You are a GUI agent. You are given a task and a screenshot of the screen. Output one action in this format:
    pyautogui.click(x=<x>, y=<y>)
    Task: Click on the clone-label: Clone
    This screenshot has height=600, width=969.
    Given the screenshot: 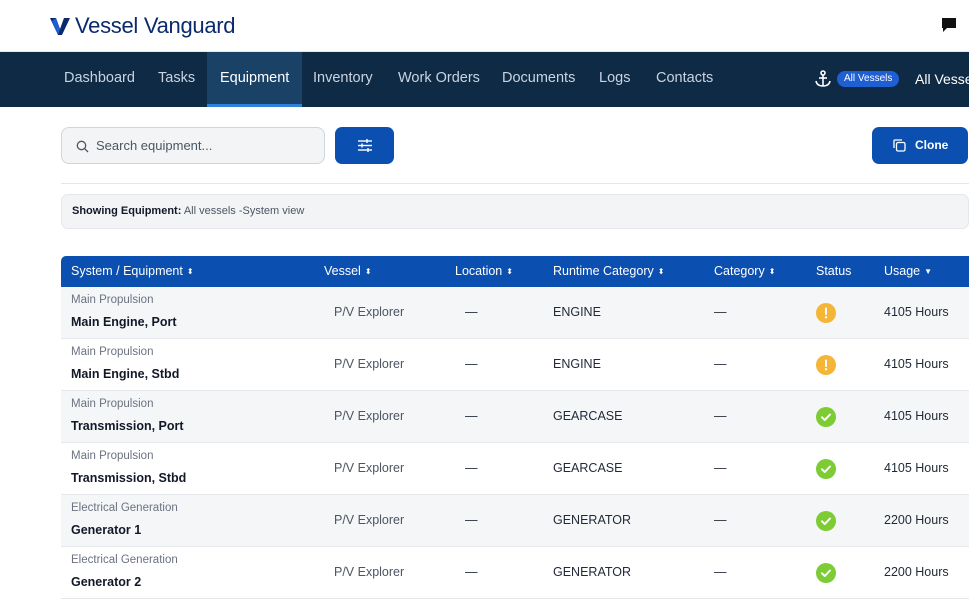 What is the action you would take?
    pyautogui.click(x=932, y=145)
    